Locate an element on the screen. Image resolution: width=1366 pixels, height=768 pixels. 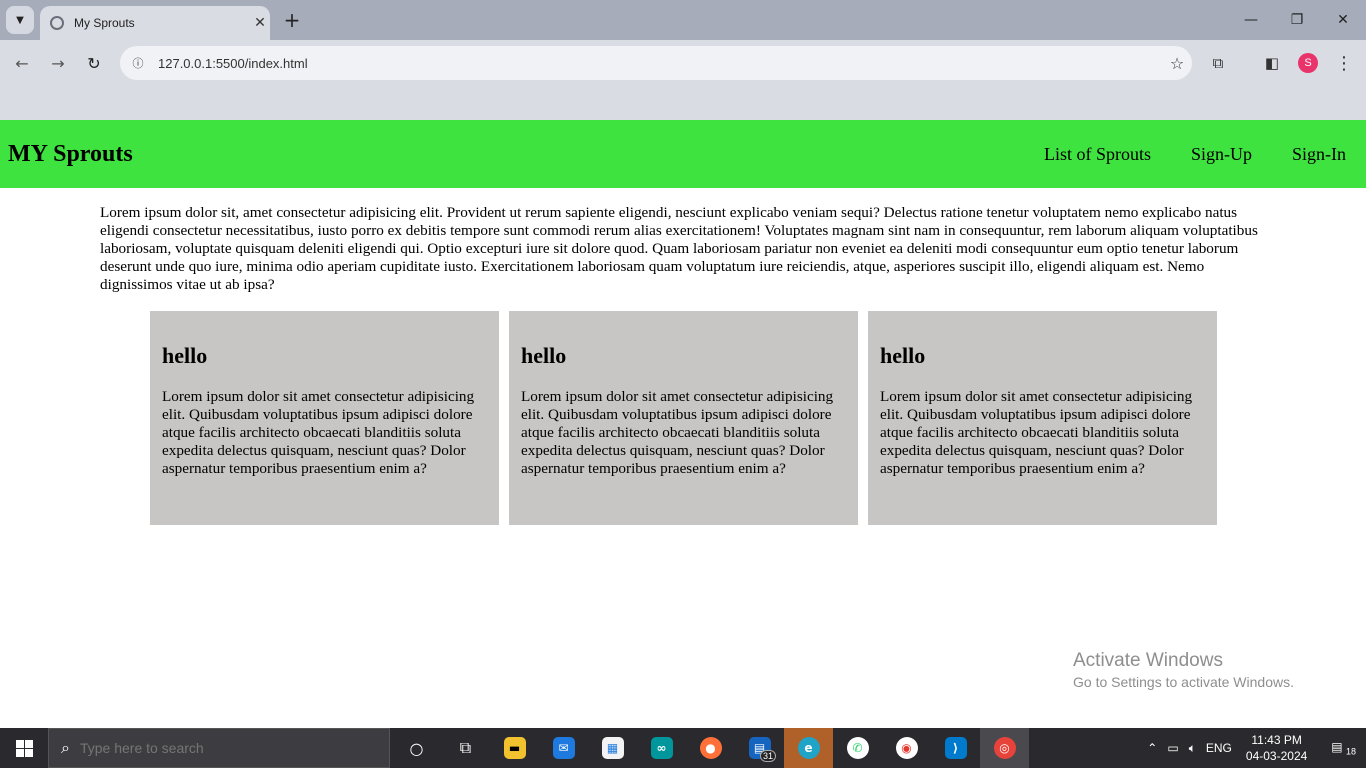
windows-logo-icon is located at coordinates (24, 748).